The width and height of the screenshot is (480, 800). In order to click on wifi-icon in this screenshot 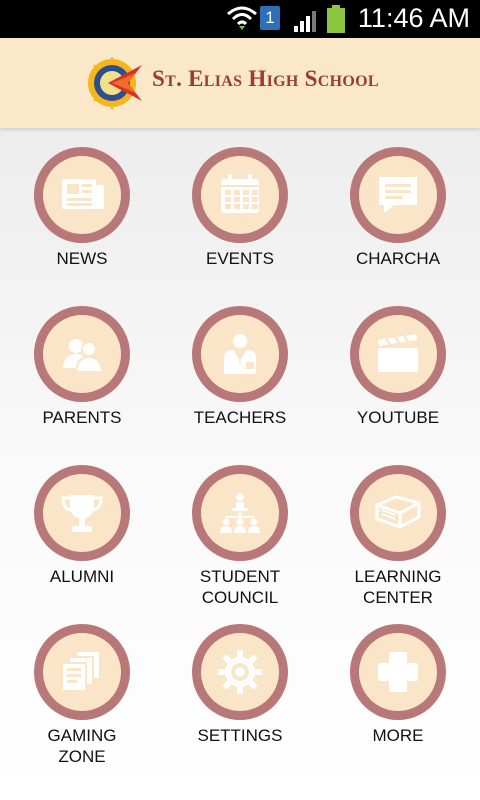, I will do `click(242, 18)`.